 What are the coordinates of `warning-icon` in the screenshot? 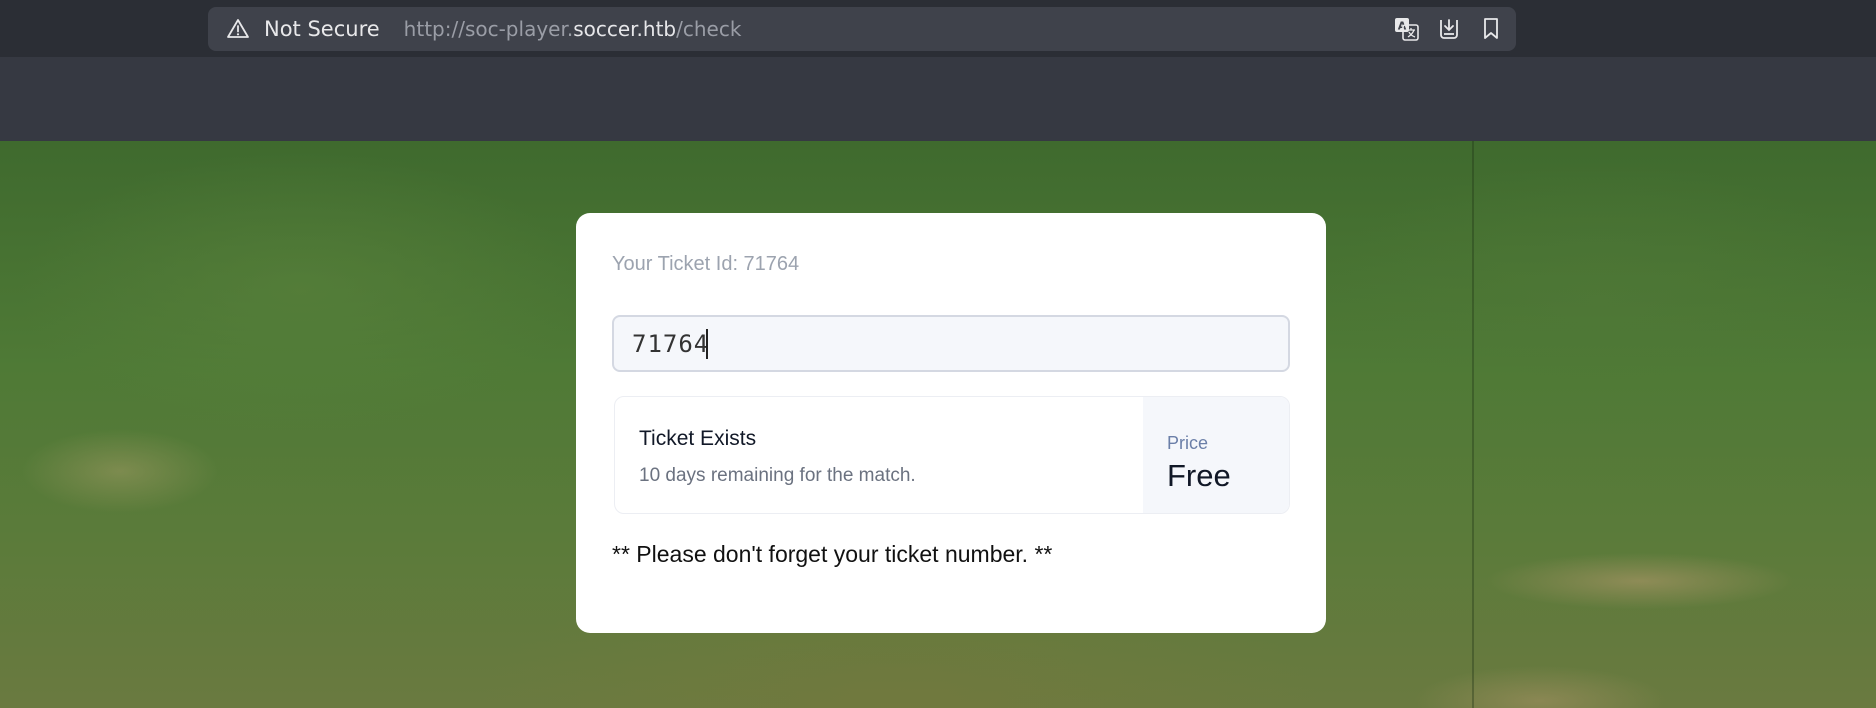 It's located at (238, 29).